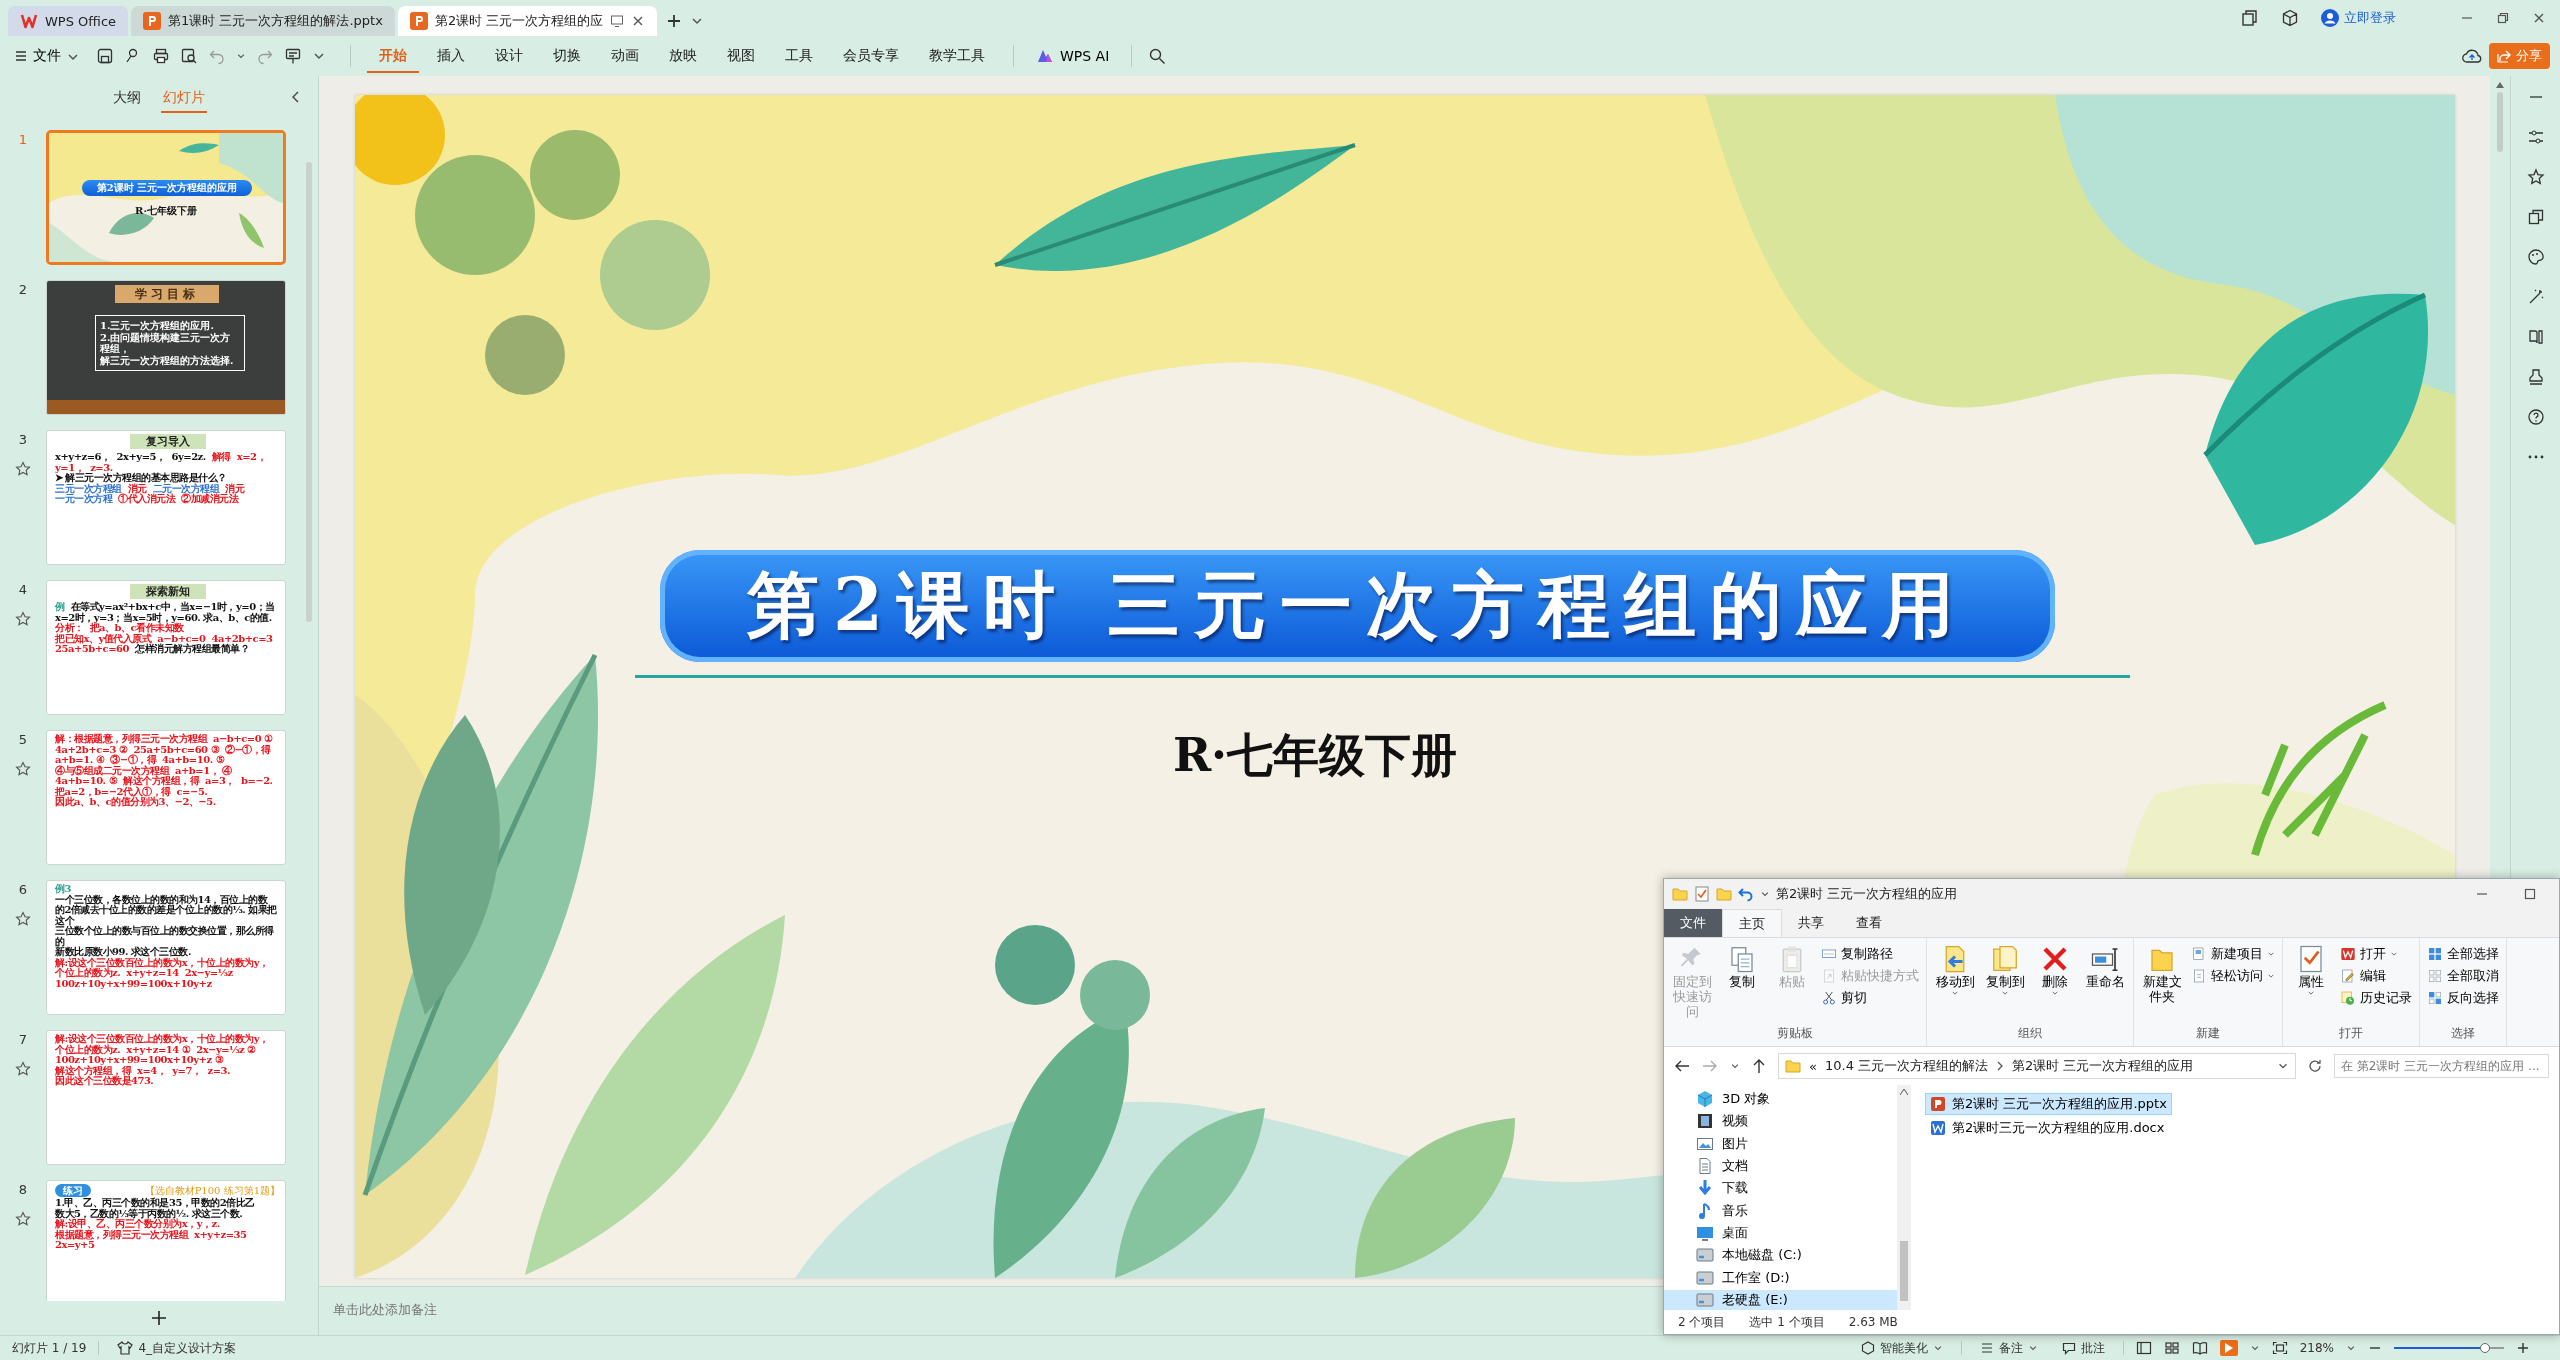 The image size is (2560, 1360). I want to click on nav-item: 视频, so click(1780, 1121).